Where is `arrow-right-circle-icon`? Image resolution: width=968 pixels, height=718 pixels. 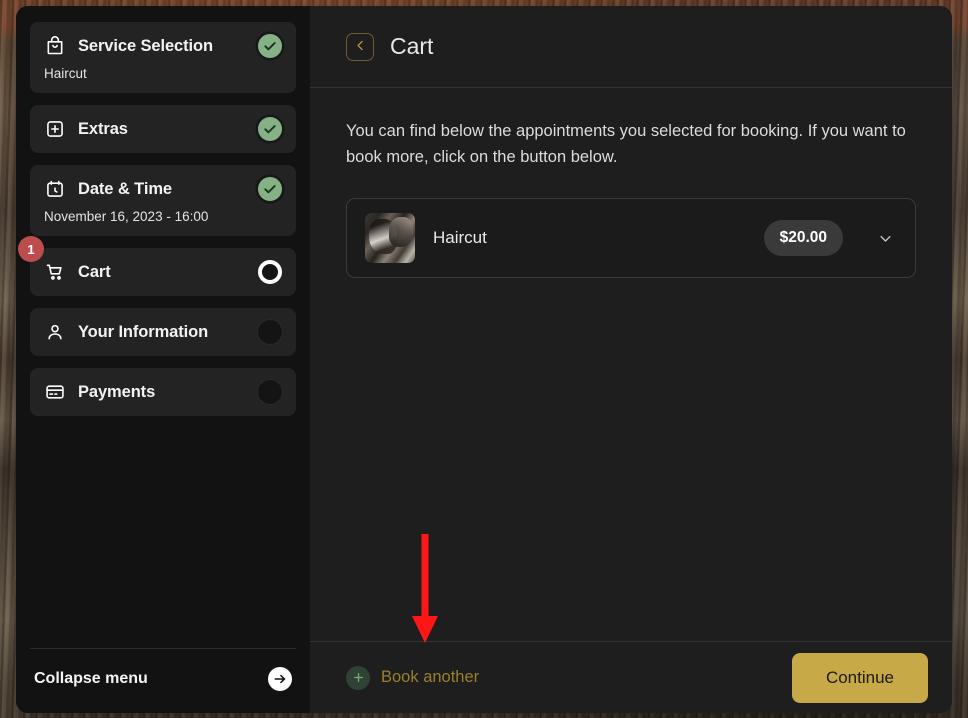 arrow-right-circle-icon is located at coordinates (280, 679).